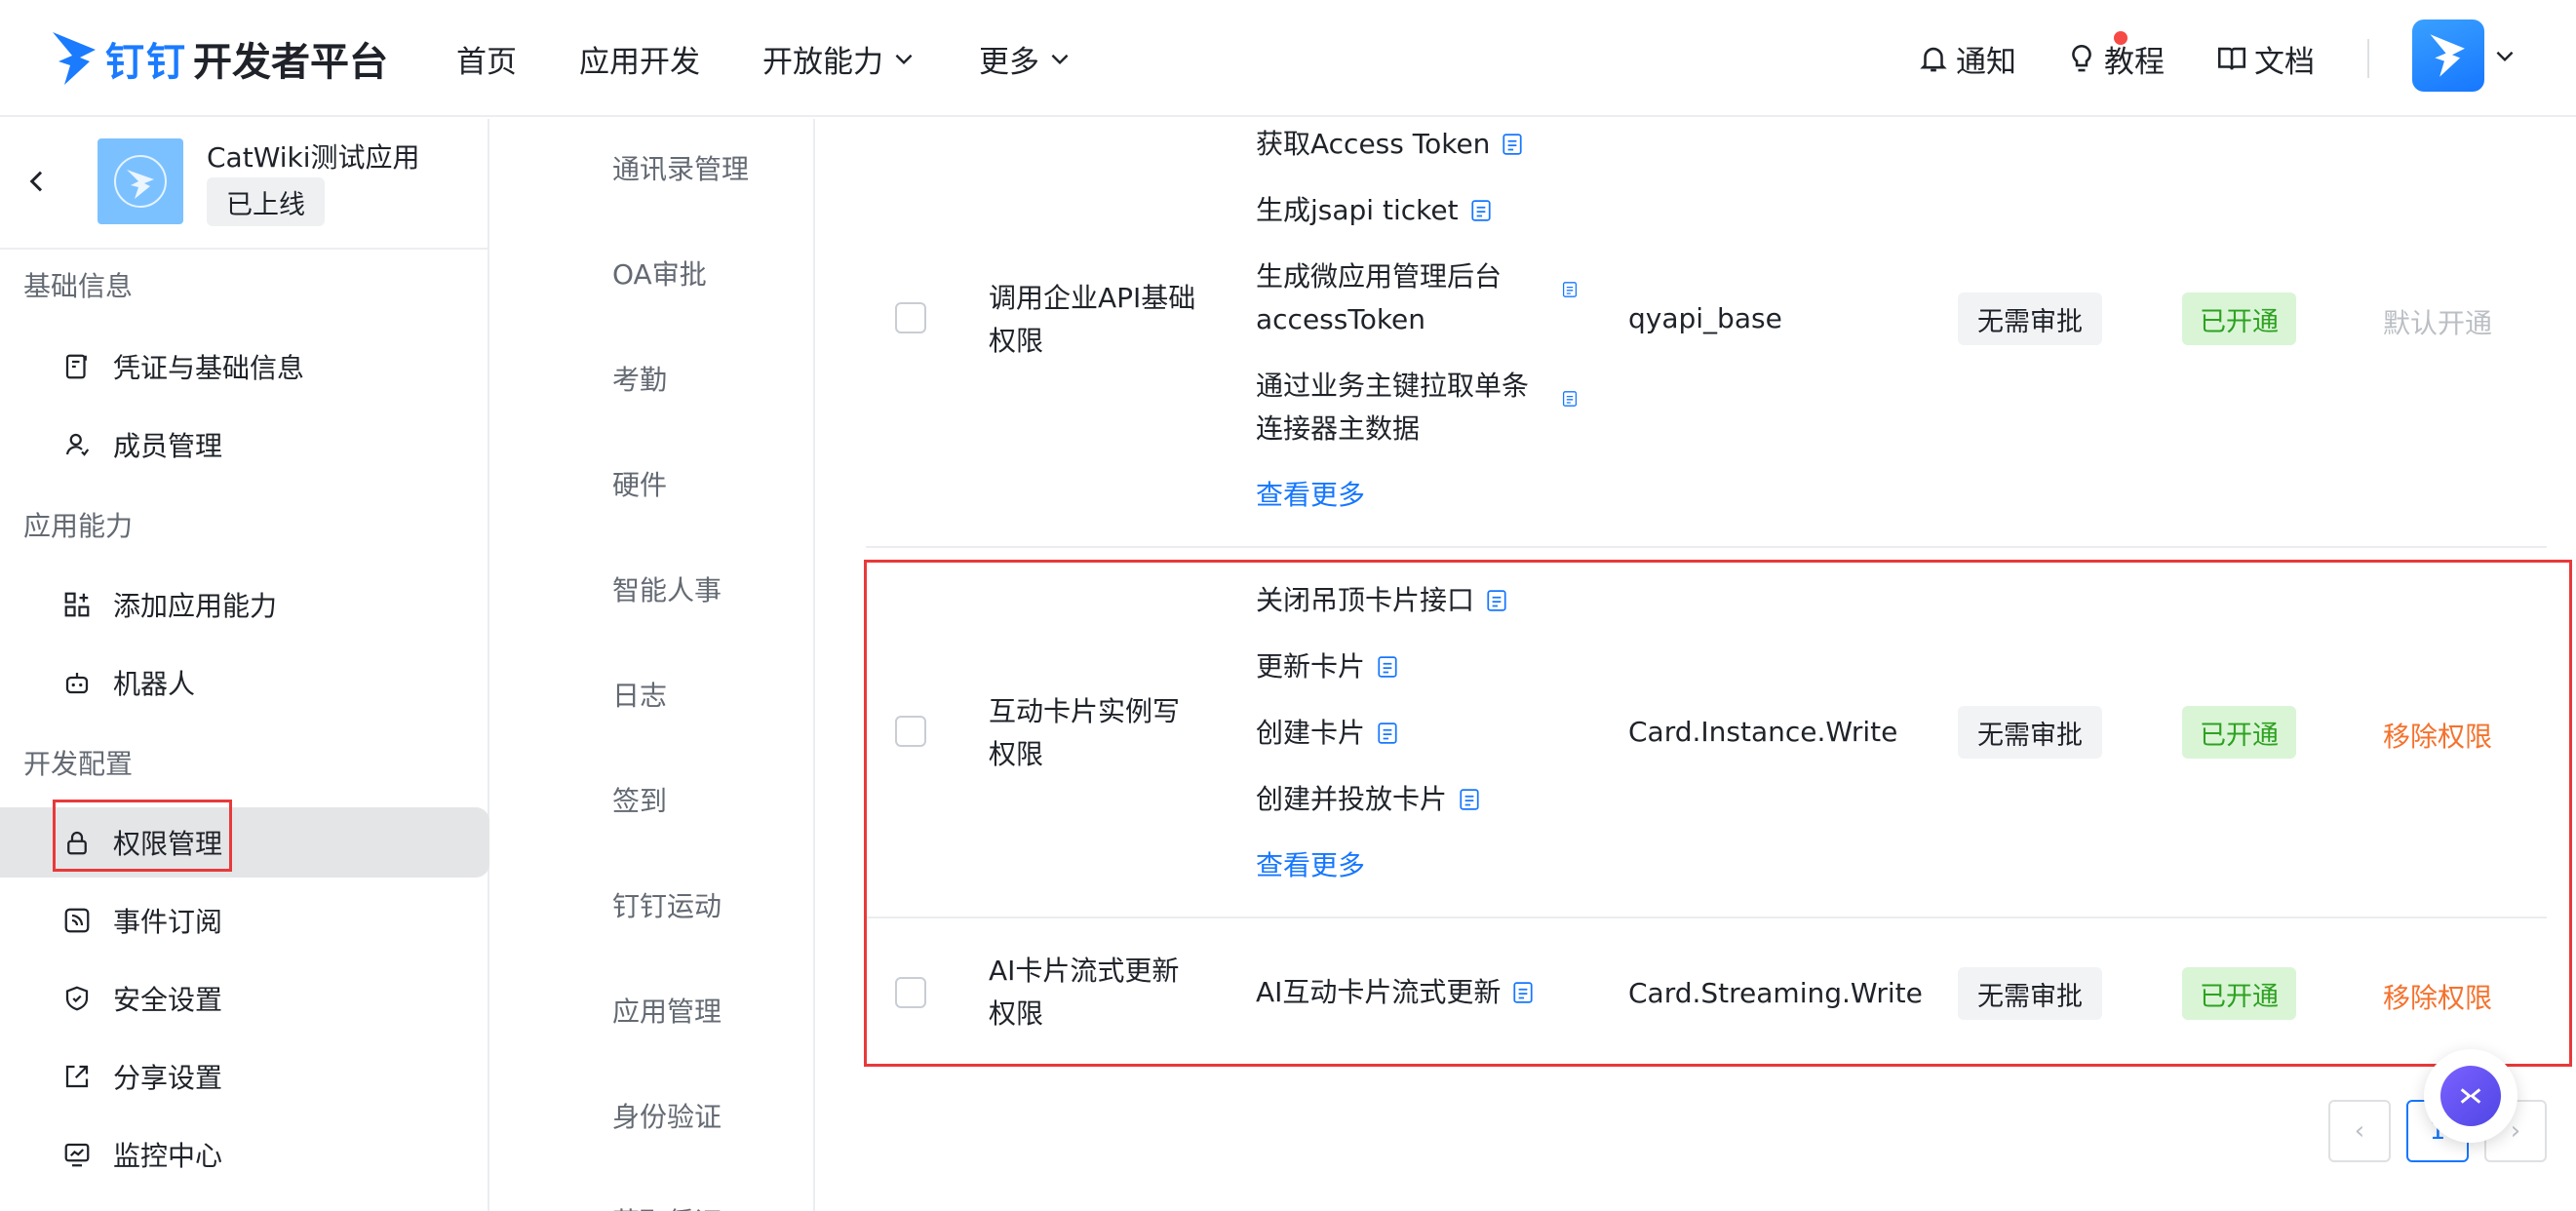 The height and width of the screenshot is (1211, 2576). Describe the element at coordinates (244, 998) in the screenshot. I see `sidebar-item-security: 安全设置` at that location.